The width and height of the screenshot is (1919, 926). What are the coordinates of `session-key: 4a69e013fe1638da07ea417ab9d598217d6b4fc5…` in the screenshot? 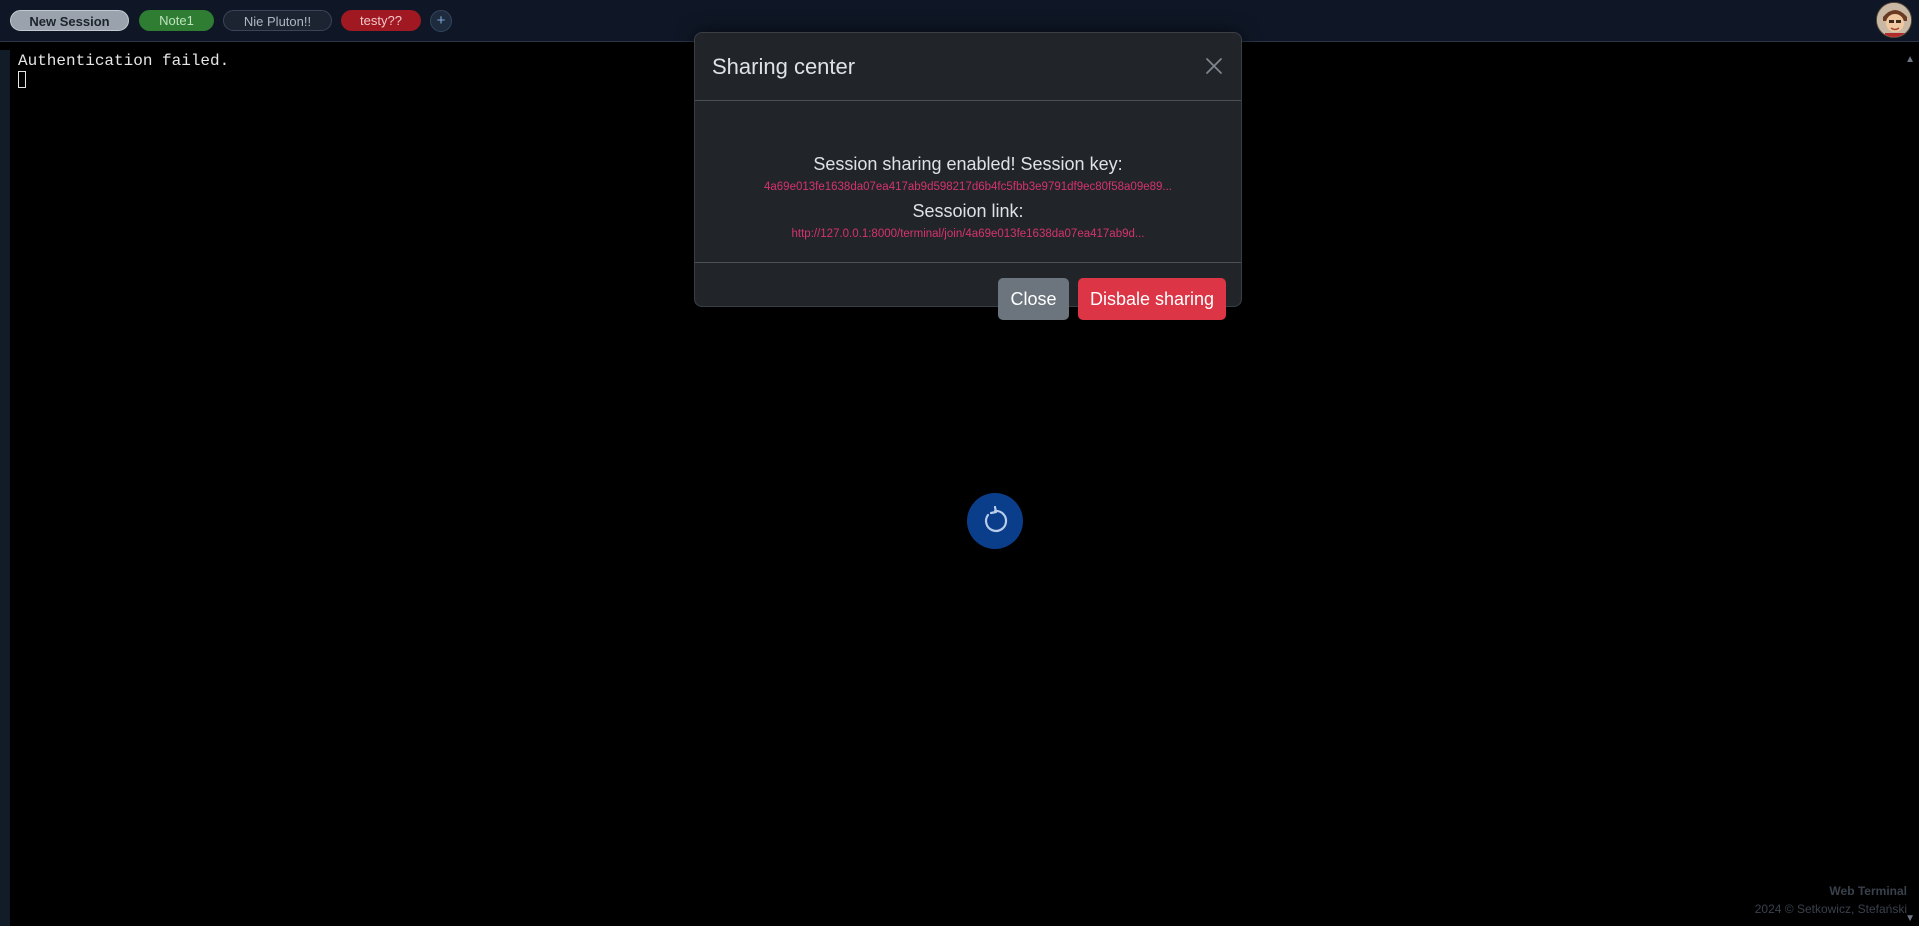 It's located at (967, 187).